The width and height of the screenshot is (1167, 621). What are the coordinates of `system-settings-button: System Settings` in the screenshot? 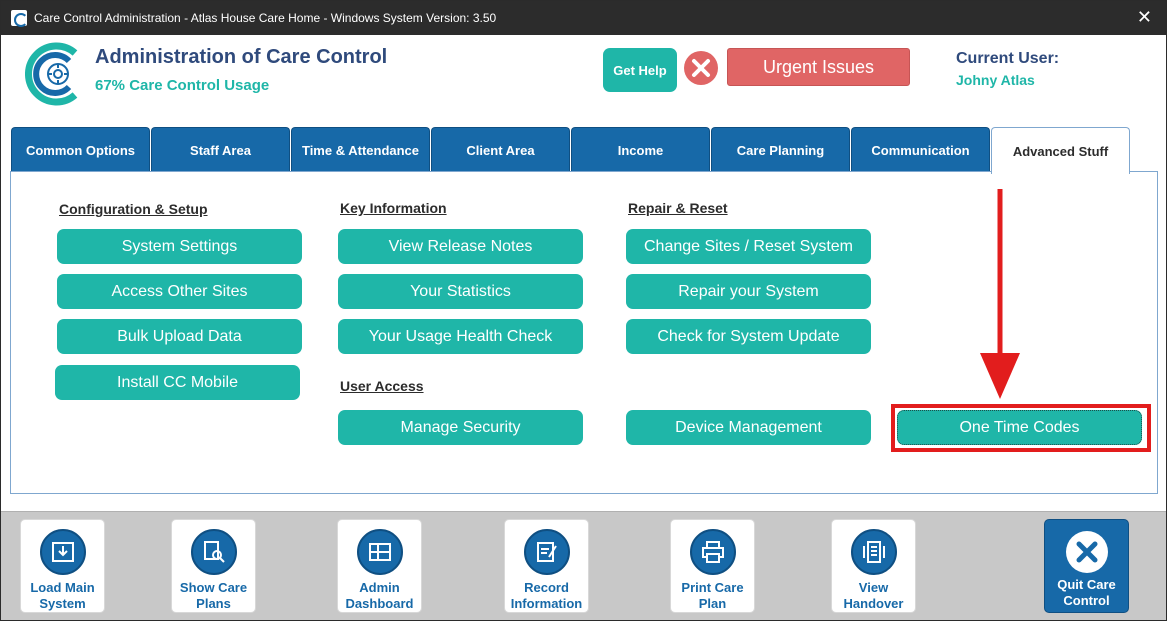 It's located at (179, 246).